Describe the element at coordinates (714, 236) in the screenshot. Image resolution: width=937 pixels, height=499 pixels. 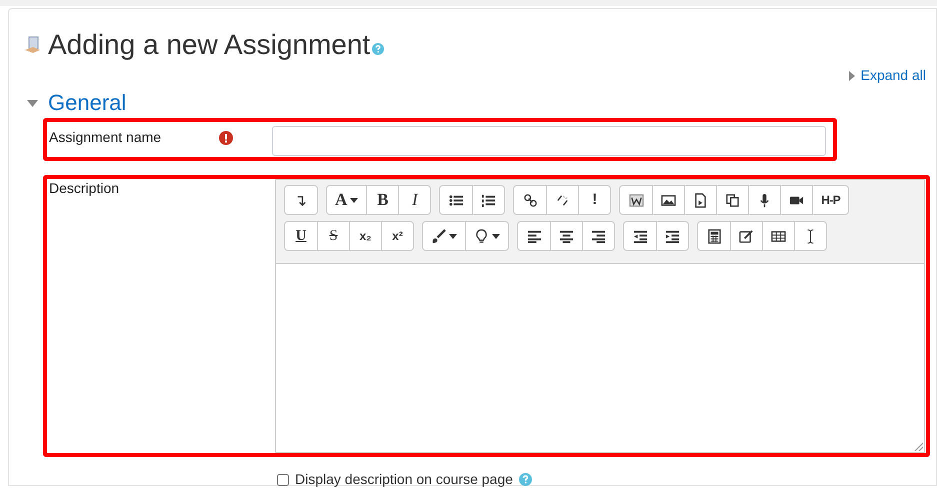
I see `calculator-icon` at that location.